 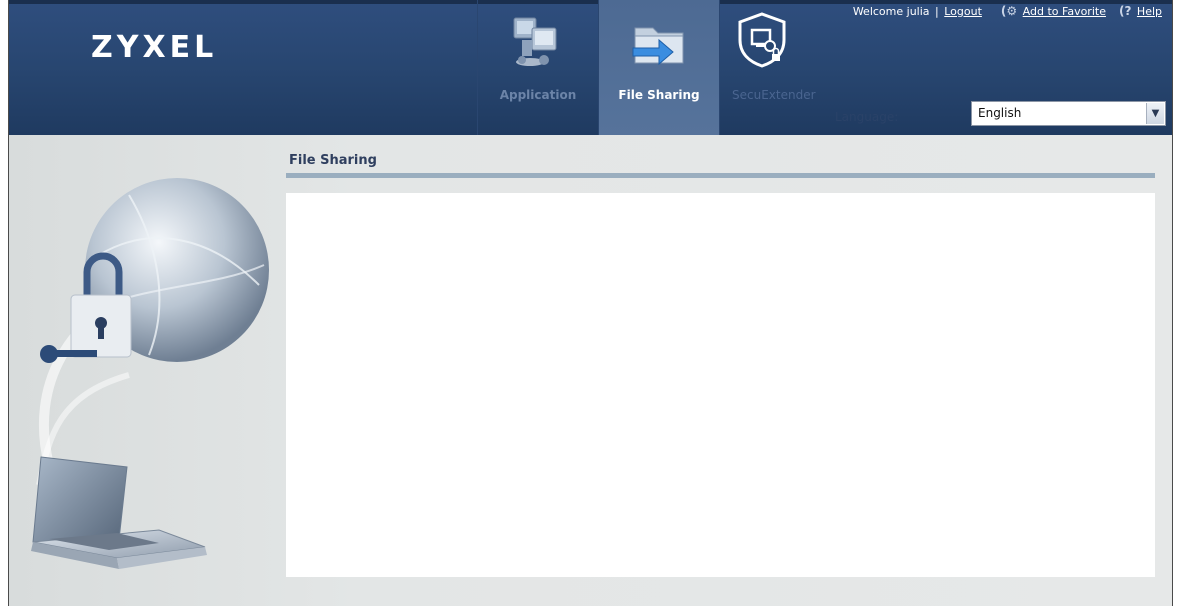 I want to click on section-title: File Sharing, so click(x=333, y=160).